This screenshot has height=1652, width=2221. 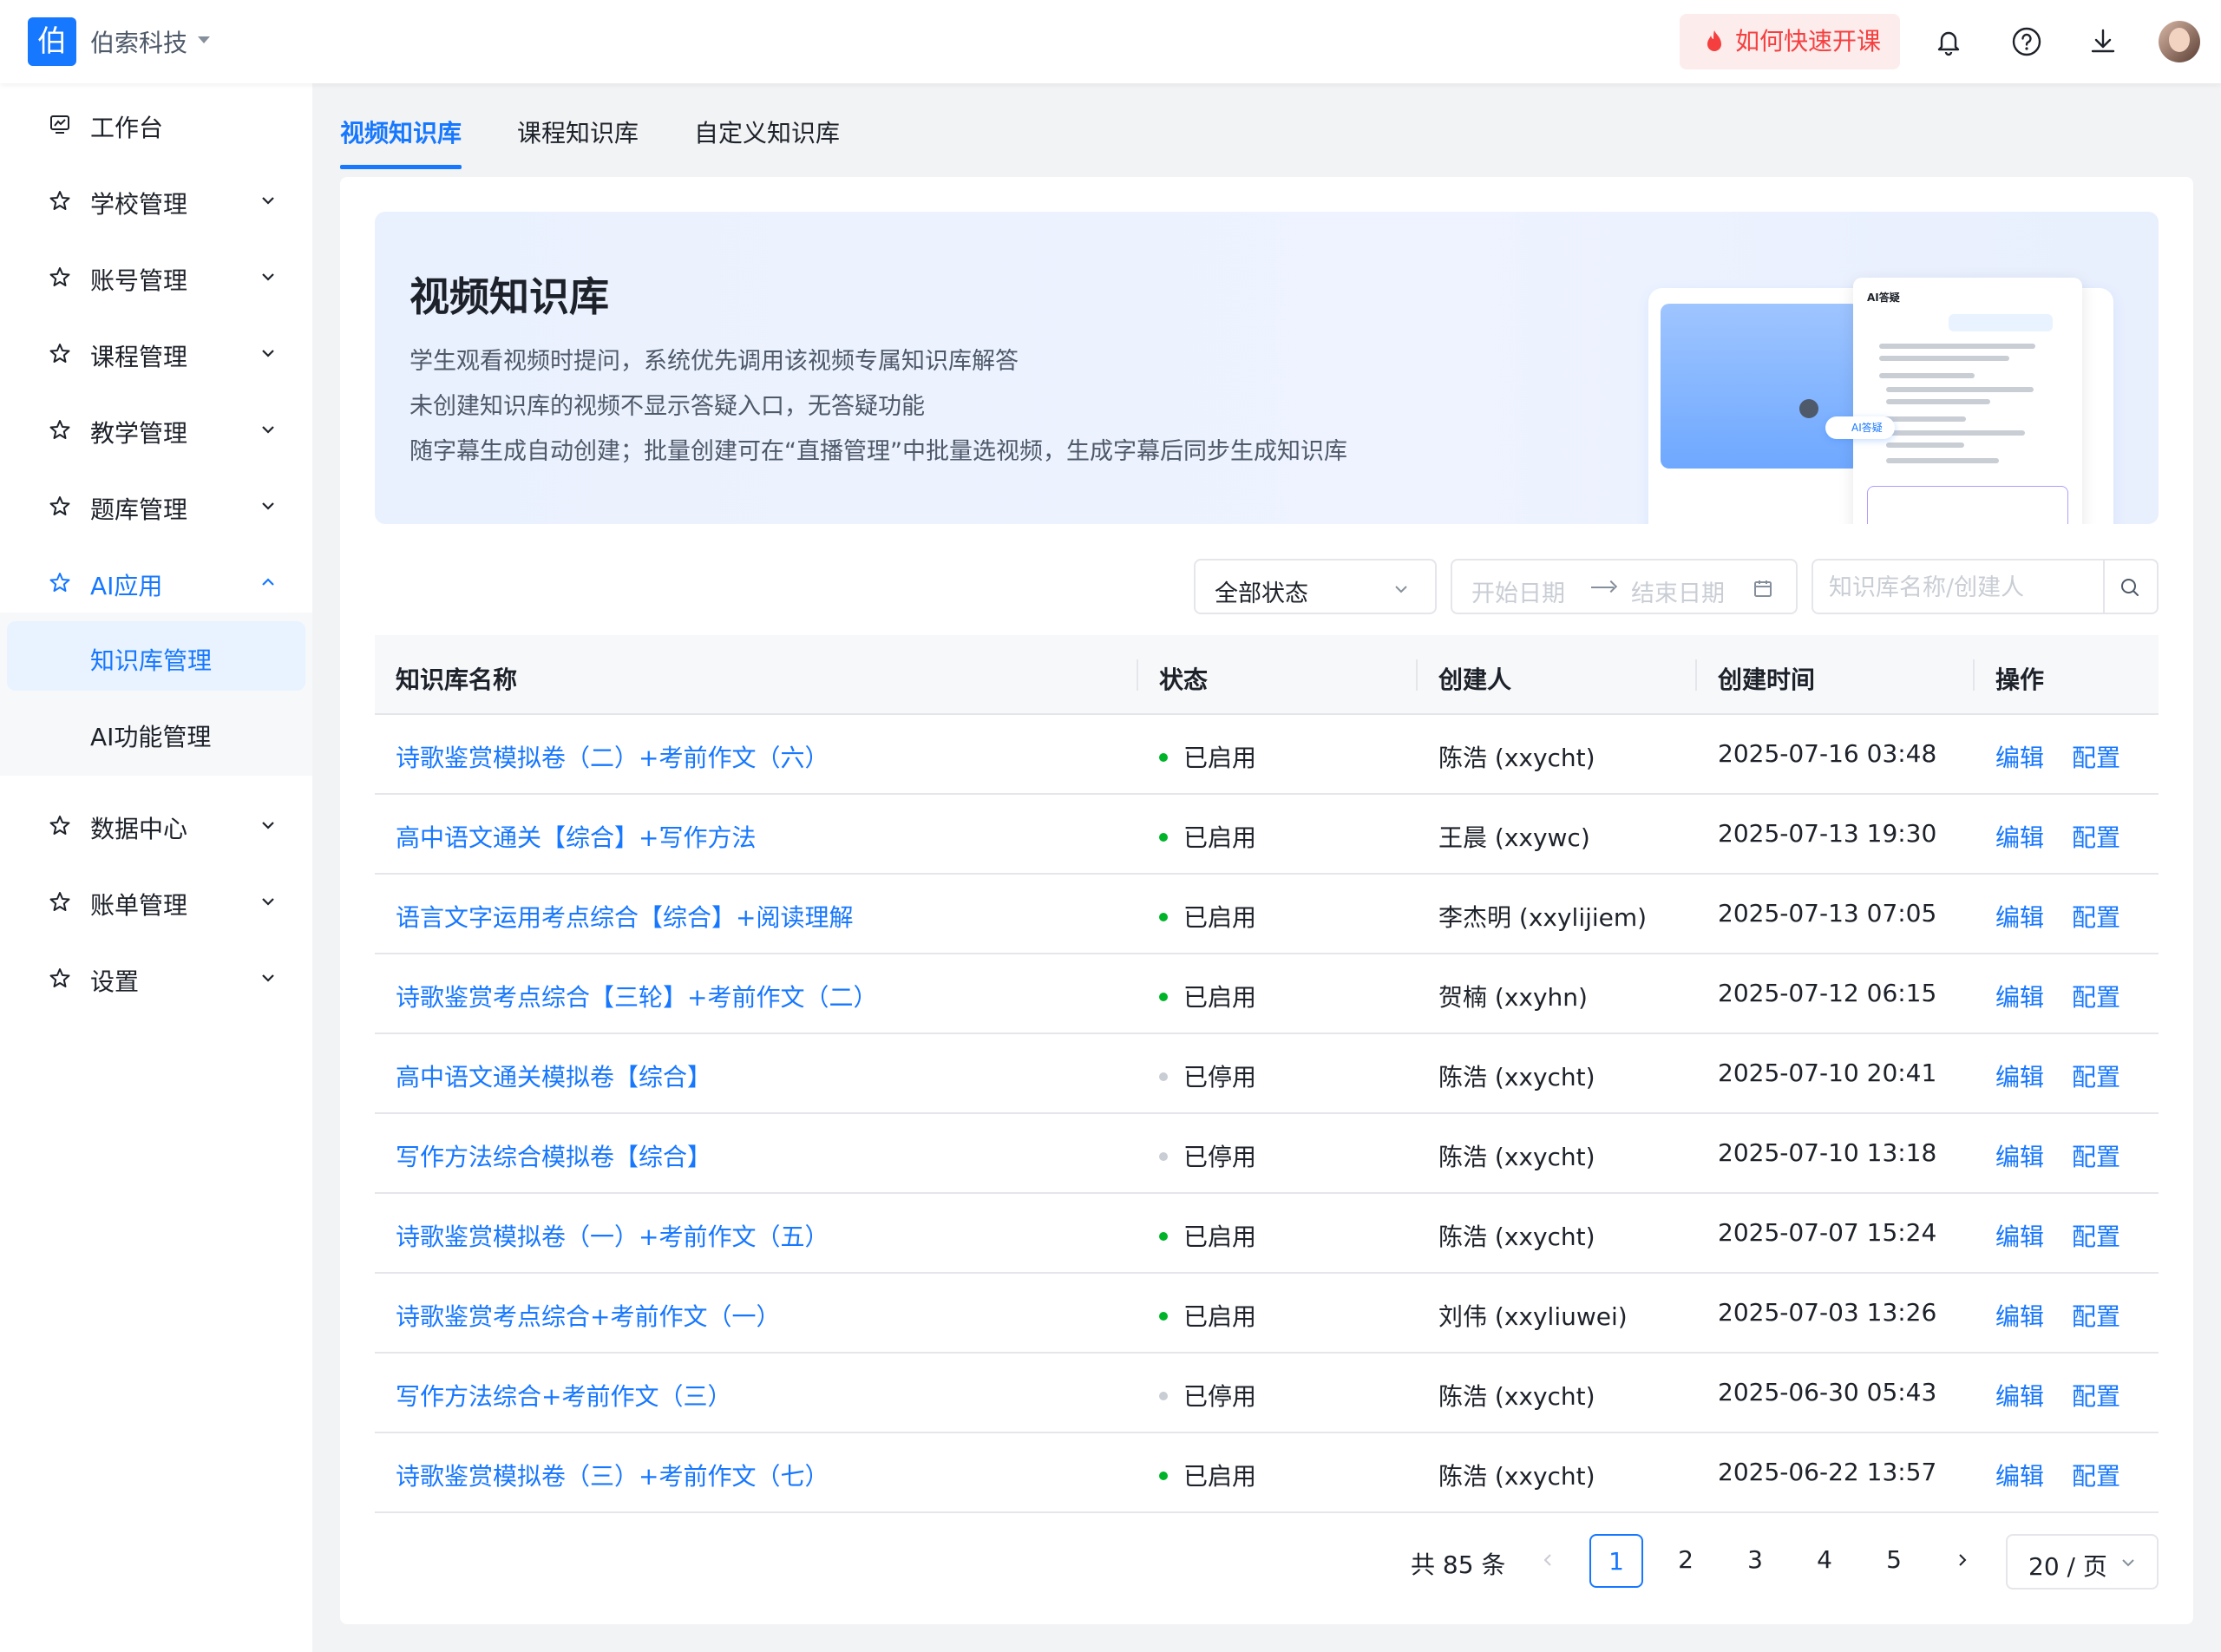 What do you see at coordinates (1514, 838) in the screenshot?
I see `creator-text: 王晨 (xxywc)` at bounding box center [1514, 838].